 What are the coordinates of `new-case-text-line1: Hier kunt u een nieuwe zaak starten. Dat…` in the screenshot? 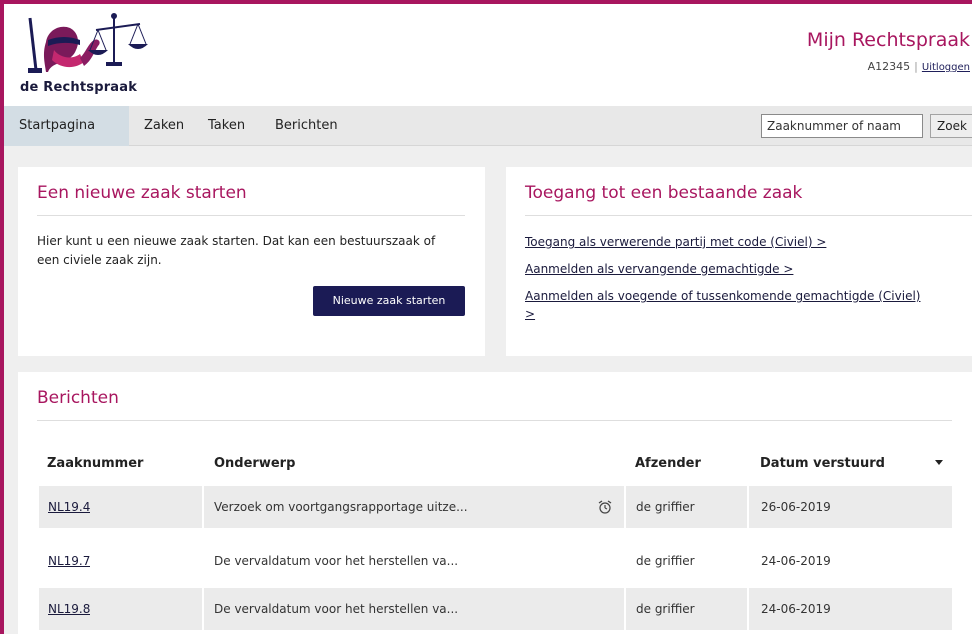 It's located at (236, 241).